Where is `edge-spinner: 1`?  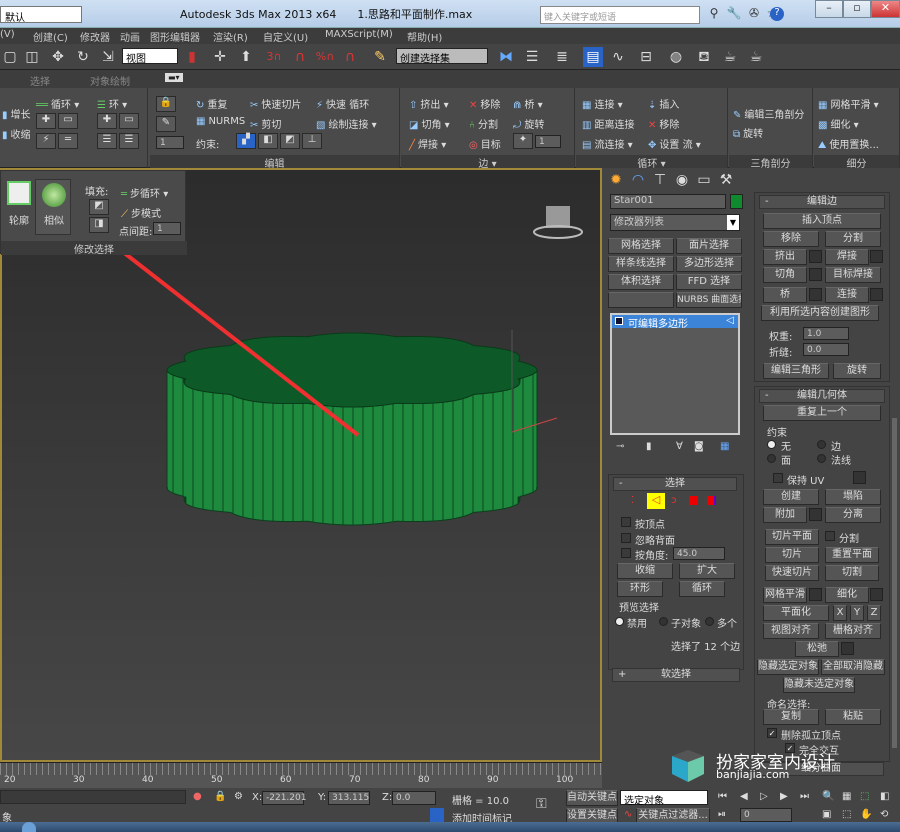
edge-spinner: 1 is located at coordinates (548, 141).